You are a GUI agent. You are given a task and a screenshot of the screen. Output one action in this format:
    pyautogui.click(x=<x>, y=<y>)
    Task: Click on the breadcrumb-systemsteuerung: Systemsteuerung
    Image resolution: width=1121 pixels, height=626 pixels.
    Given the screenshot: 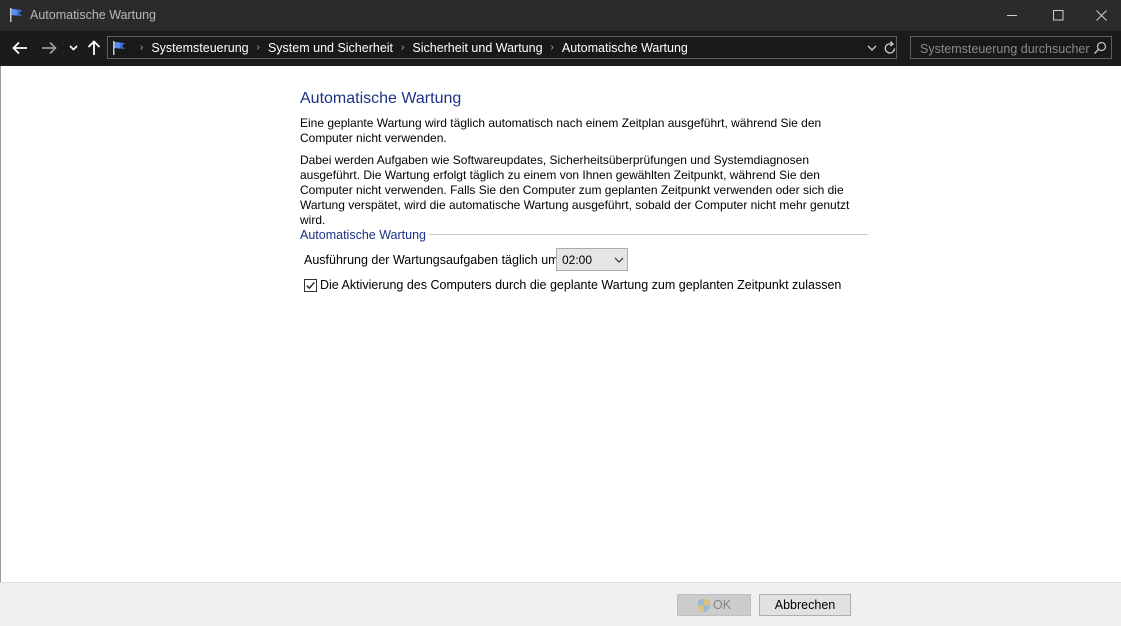 What is the action you would take?
    pyautogui.click(x=199, y=48)
    